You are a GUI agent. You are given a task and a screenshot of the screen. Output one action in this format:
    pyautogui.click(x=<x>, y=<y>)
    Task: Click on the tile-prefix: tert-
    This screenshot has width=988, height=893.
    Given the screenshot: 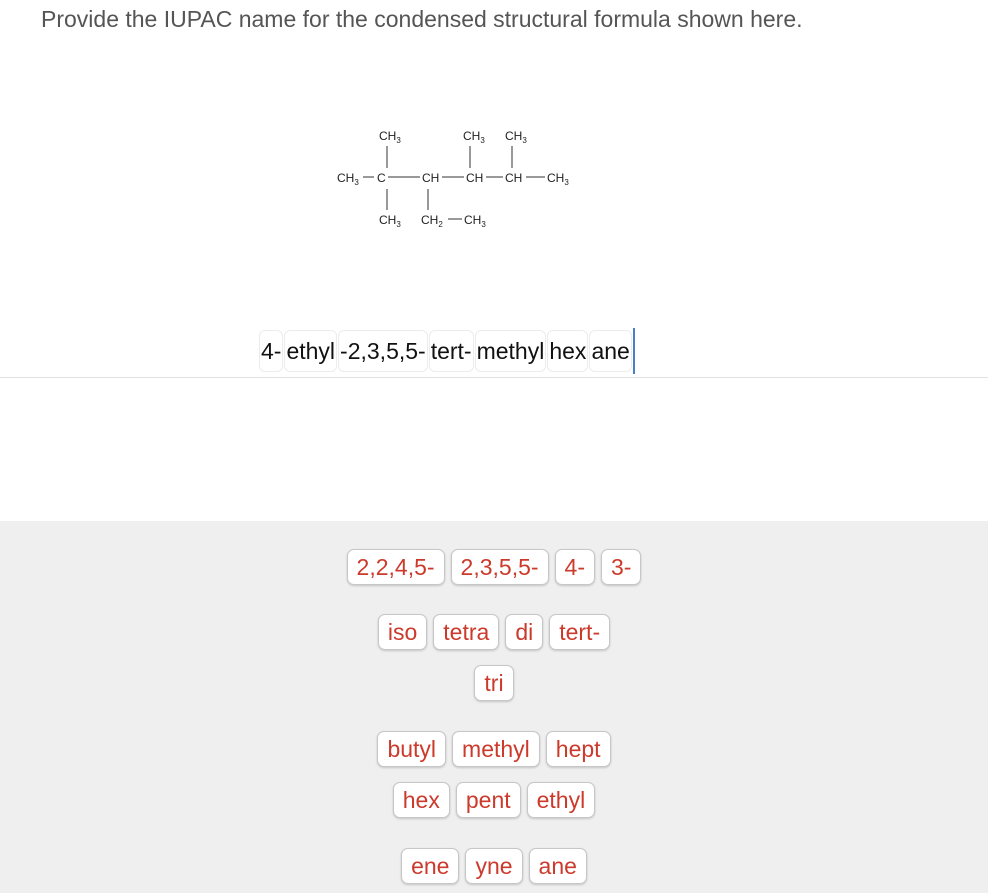 What is the action you would take?
    pyautogui.click(x=580, y=632)
    